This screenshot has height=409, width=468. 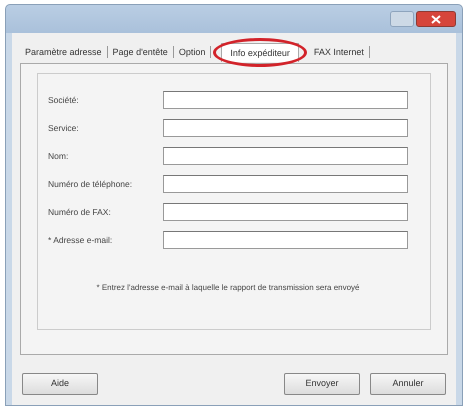 I want to click on field-label: * Adresse e-mail:, so click(x=81, y=240).